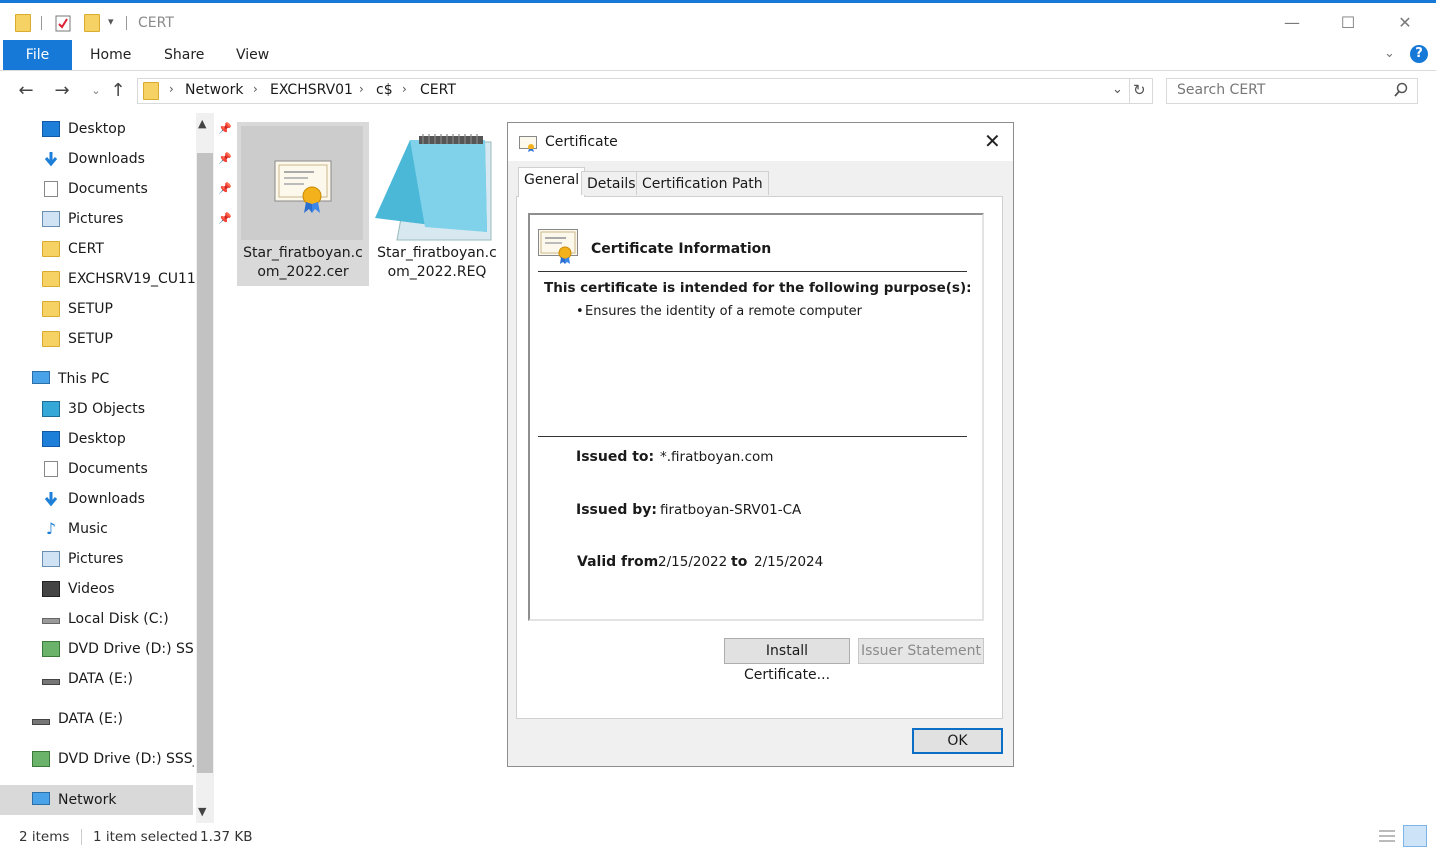 Image resolution: width=1436 pixels, height=853 pixels. I want to click on minimize-button: —, so click(1292, 23).